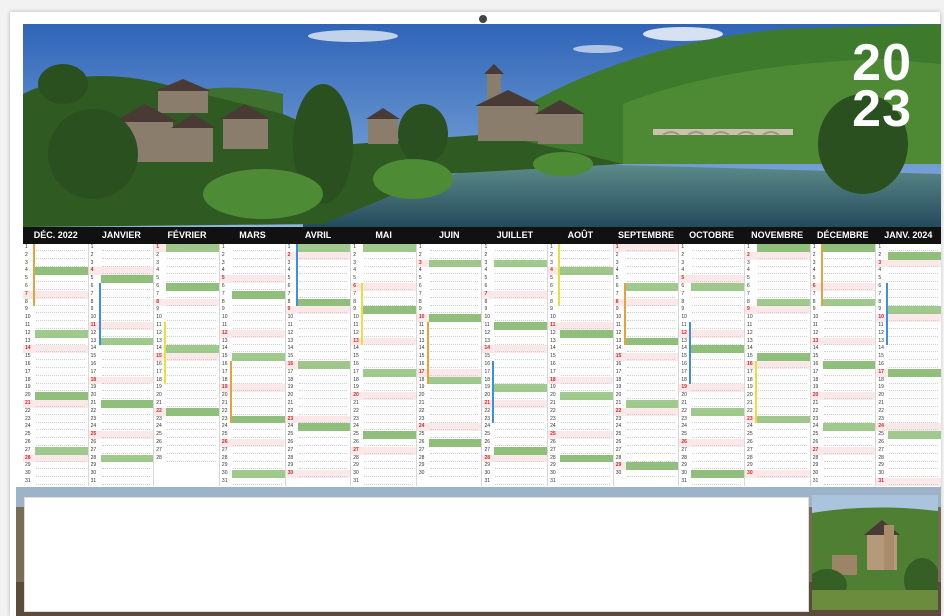  What do you see at coordinates (748, 293) in the screenshot?
I see `day-number: 7` at bounding box center [748, 293].